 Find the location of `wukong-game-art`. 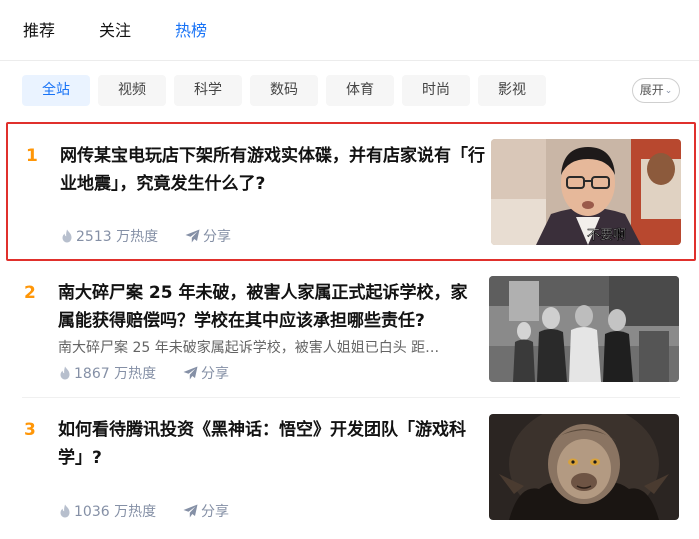

wukong-game-art is located at coordinates (584, 467).